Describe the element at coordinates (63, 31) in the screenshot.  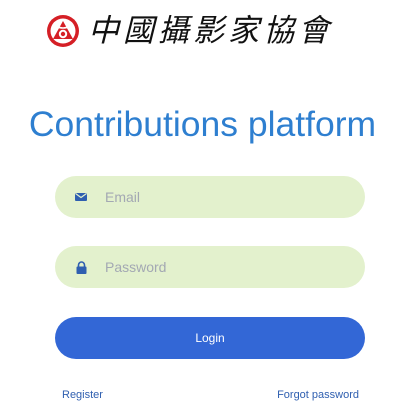
I see `emblem-icon` at that location.